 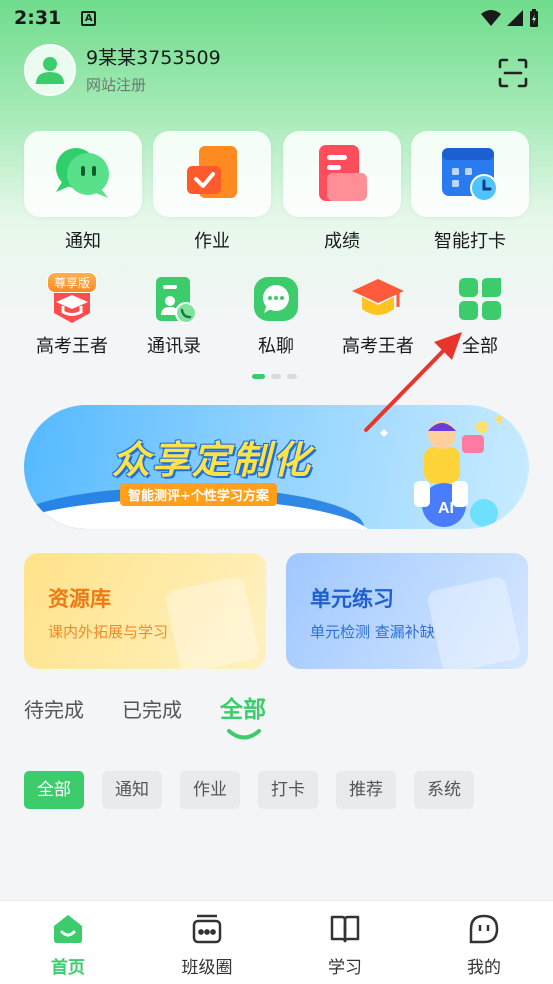 What do you see at coordinates (207, 929) in the screenshot?
I see `class-circle-icon` at bounding box center [207, 929].